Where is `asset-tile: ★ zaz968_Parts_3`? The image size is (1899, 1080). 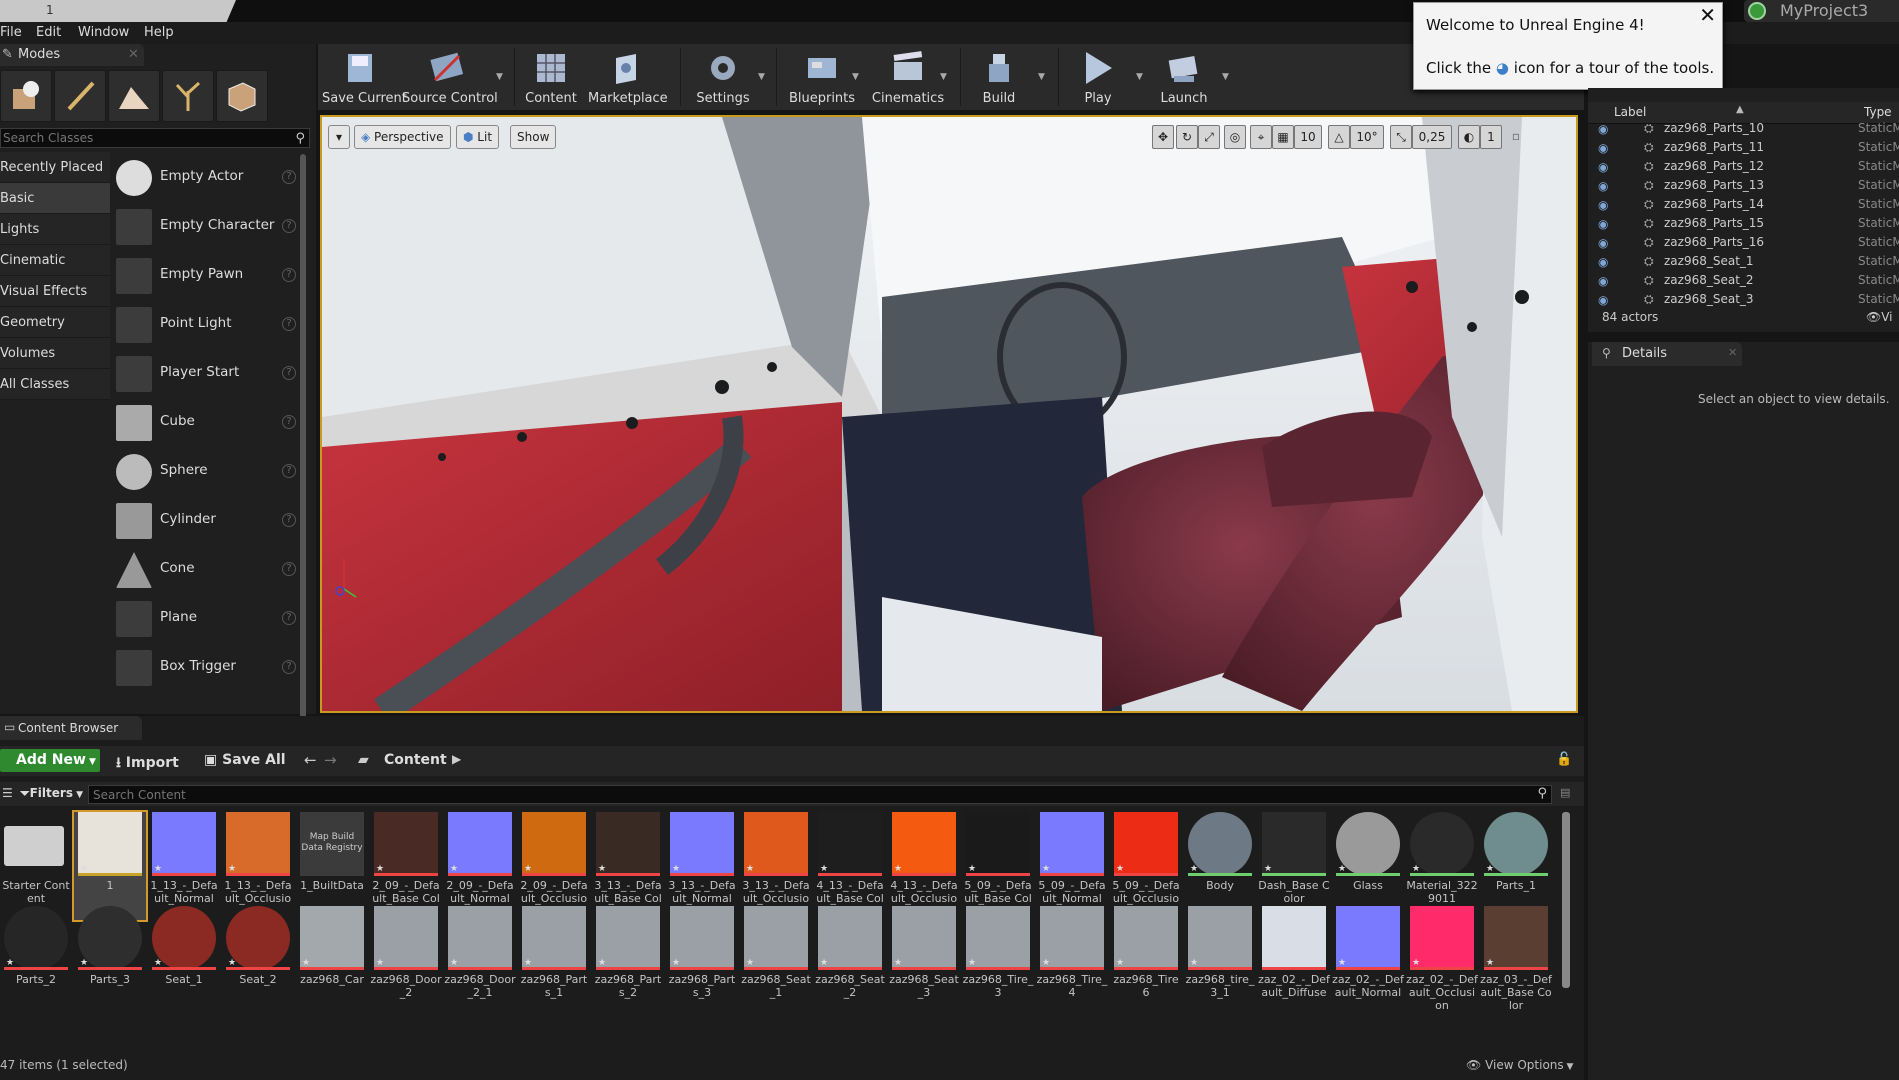
asset-tile: ★ zaz968_Parts_3 is located at coordinates (702, 960).